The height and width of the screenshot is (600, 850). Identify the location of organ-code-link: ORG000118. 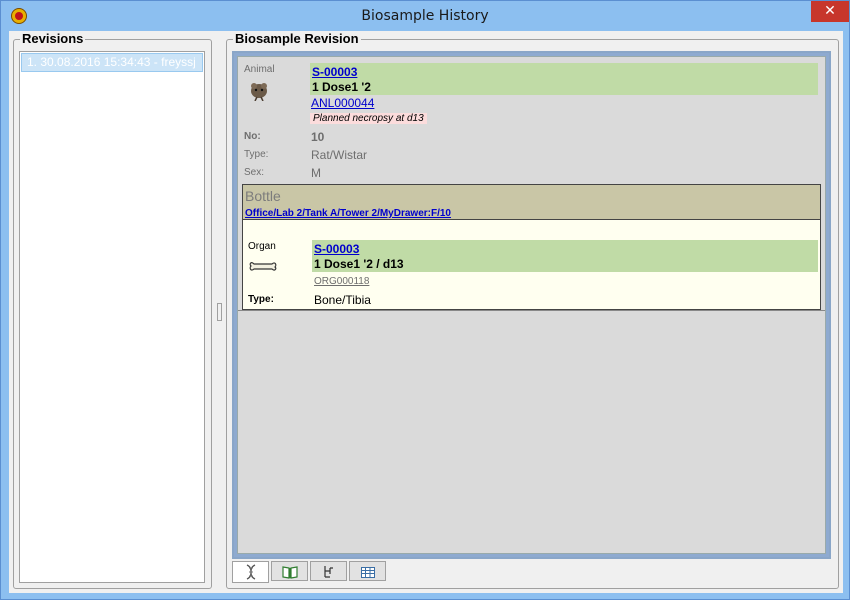
(341, 281).